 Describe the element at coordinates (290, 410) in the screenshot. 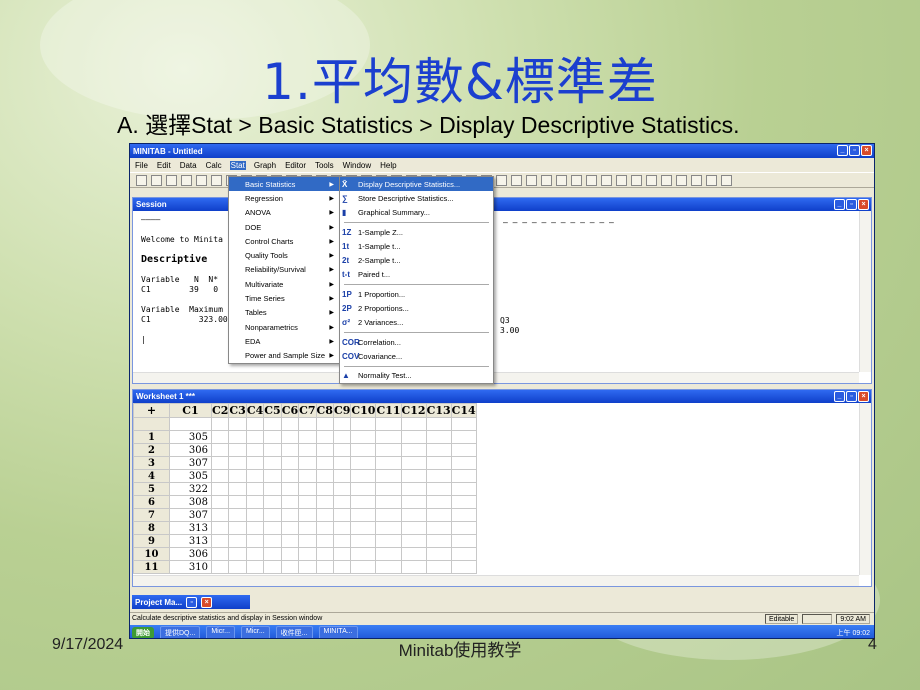

I see `column-header: C6` at that location.